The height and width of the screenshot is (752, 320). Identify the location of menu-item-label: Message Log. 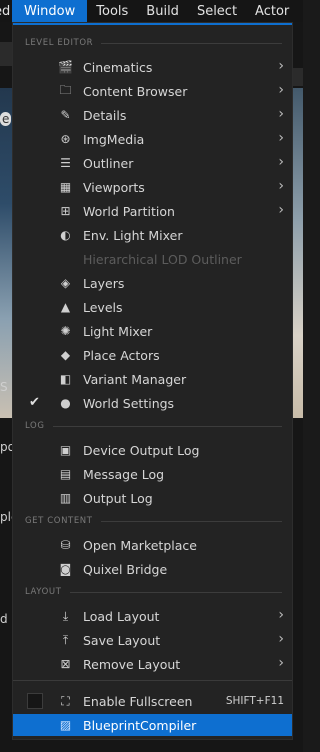
(124, 474).